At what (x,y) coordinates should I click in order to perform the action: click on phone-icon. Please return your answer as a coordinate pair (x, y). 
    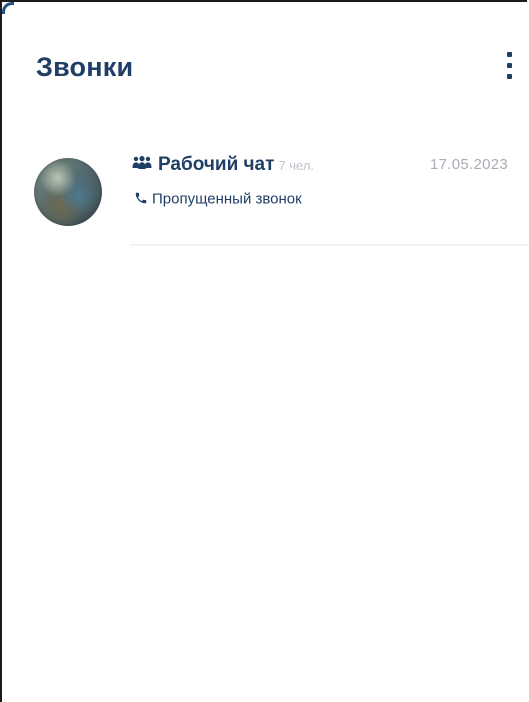
    Looking at the image, I should click on (141, 198).